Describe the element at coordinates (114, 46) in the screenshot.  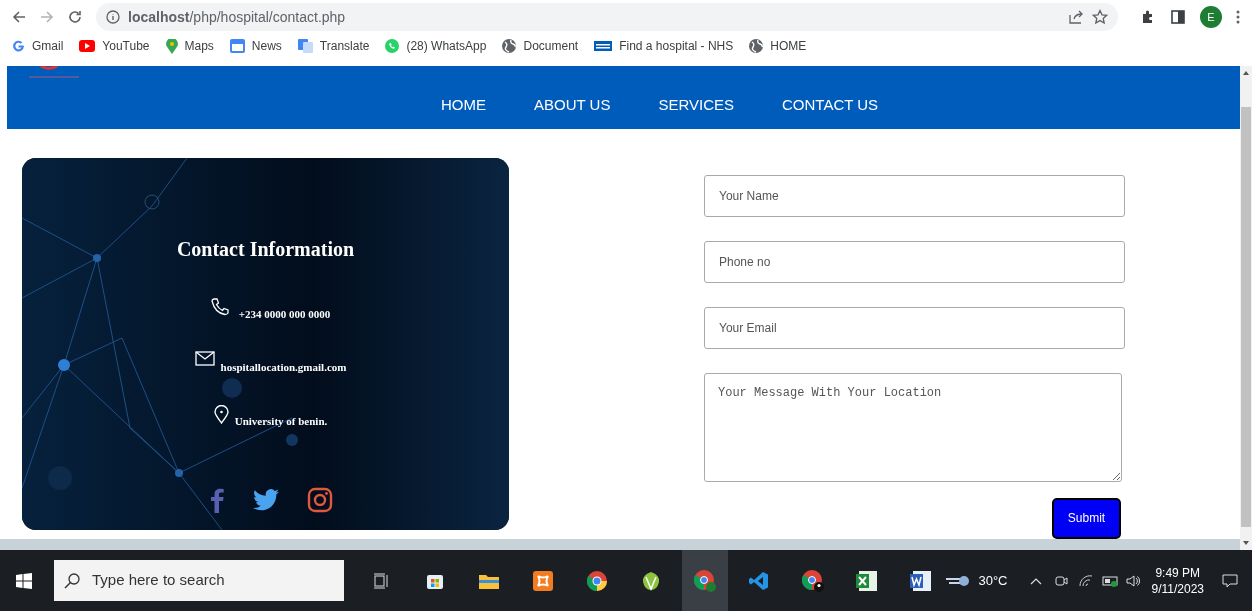
I see `bookmark-link: YouTube` at that location.